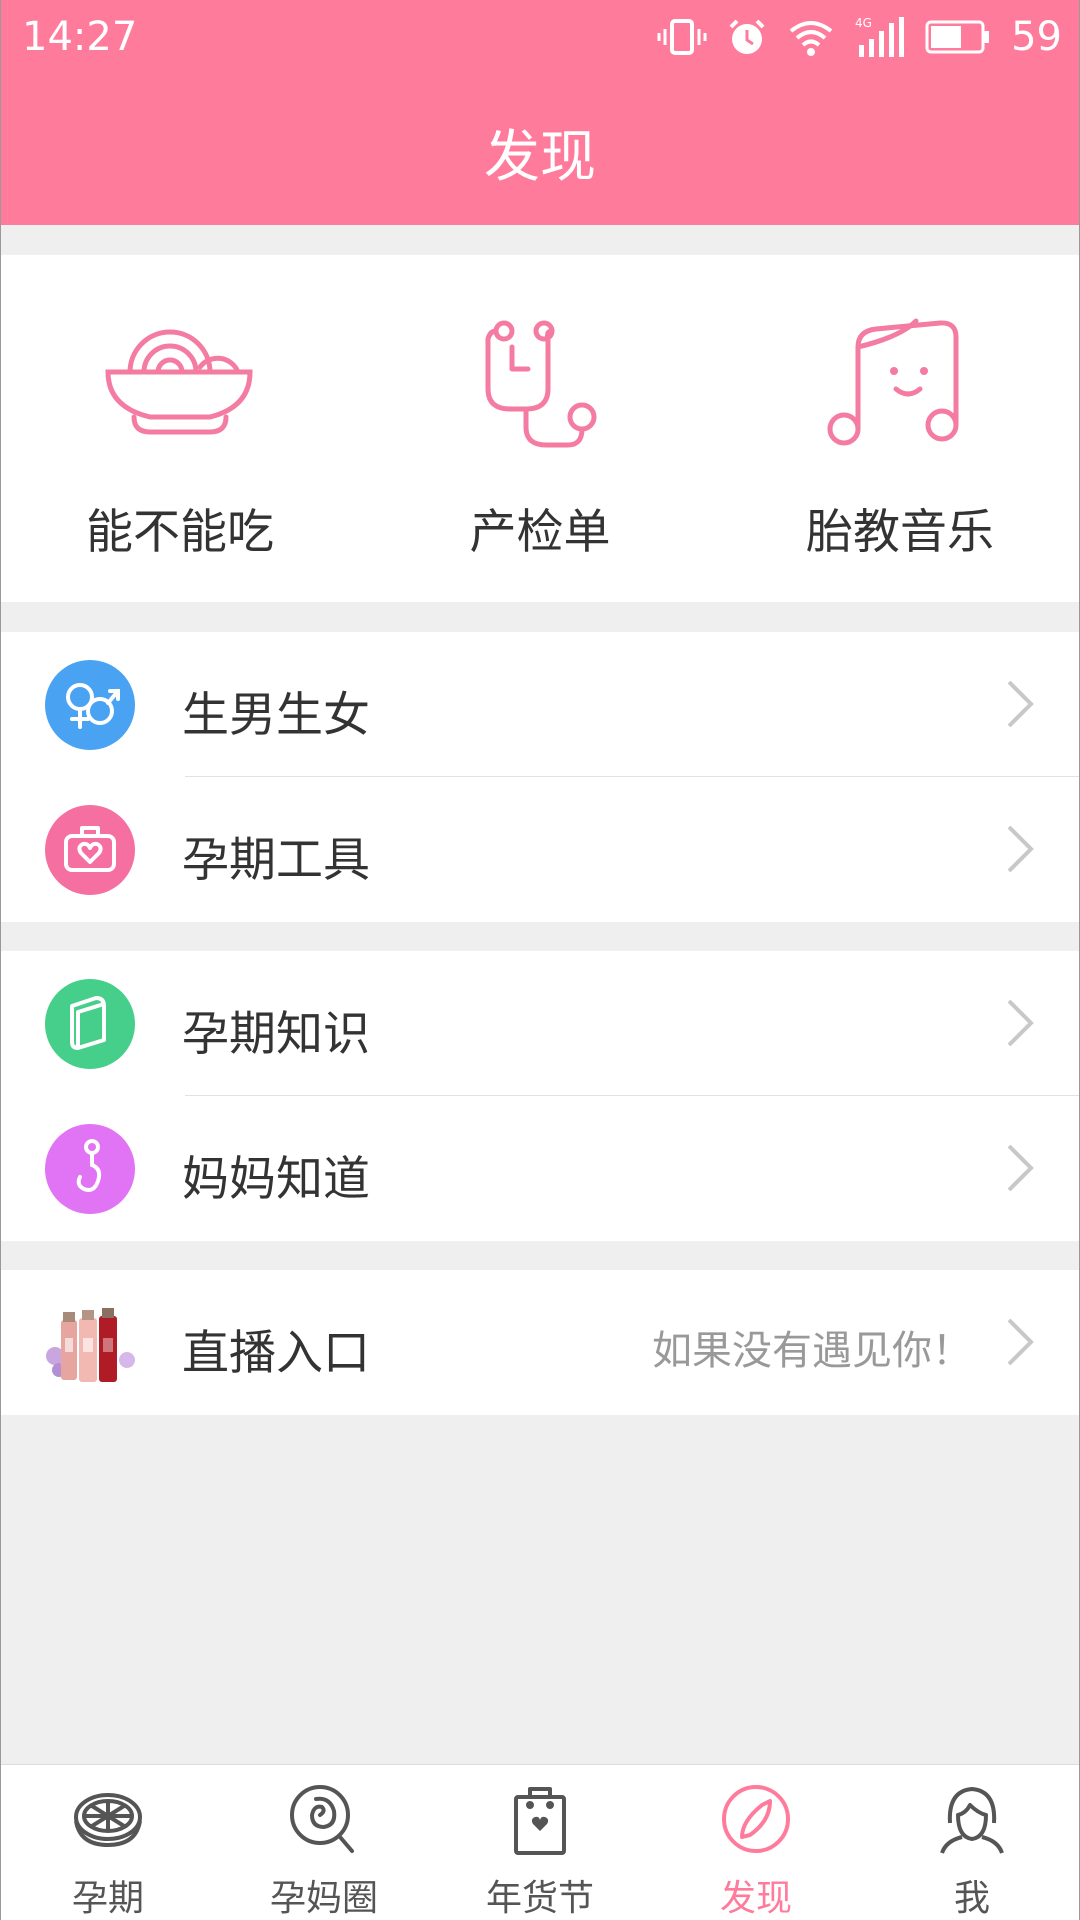 Image resolution: width=1080 pixels, height=1920 pixels. What do you see at coordinates (276, 1353) in the screenshot?
I see `list-item-label: 直播入口` at bounding box center [276, 1353].